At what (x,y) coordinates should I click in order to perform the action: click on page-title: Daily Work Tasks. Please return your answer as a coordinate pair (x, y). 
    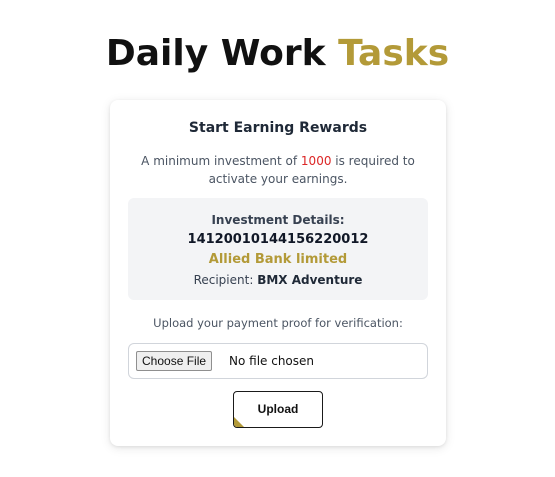
    Looking at the image, I should click on (277, 54).